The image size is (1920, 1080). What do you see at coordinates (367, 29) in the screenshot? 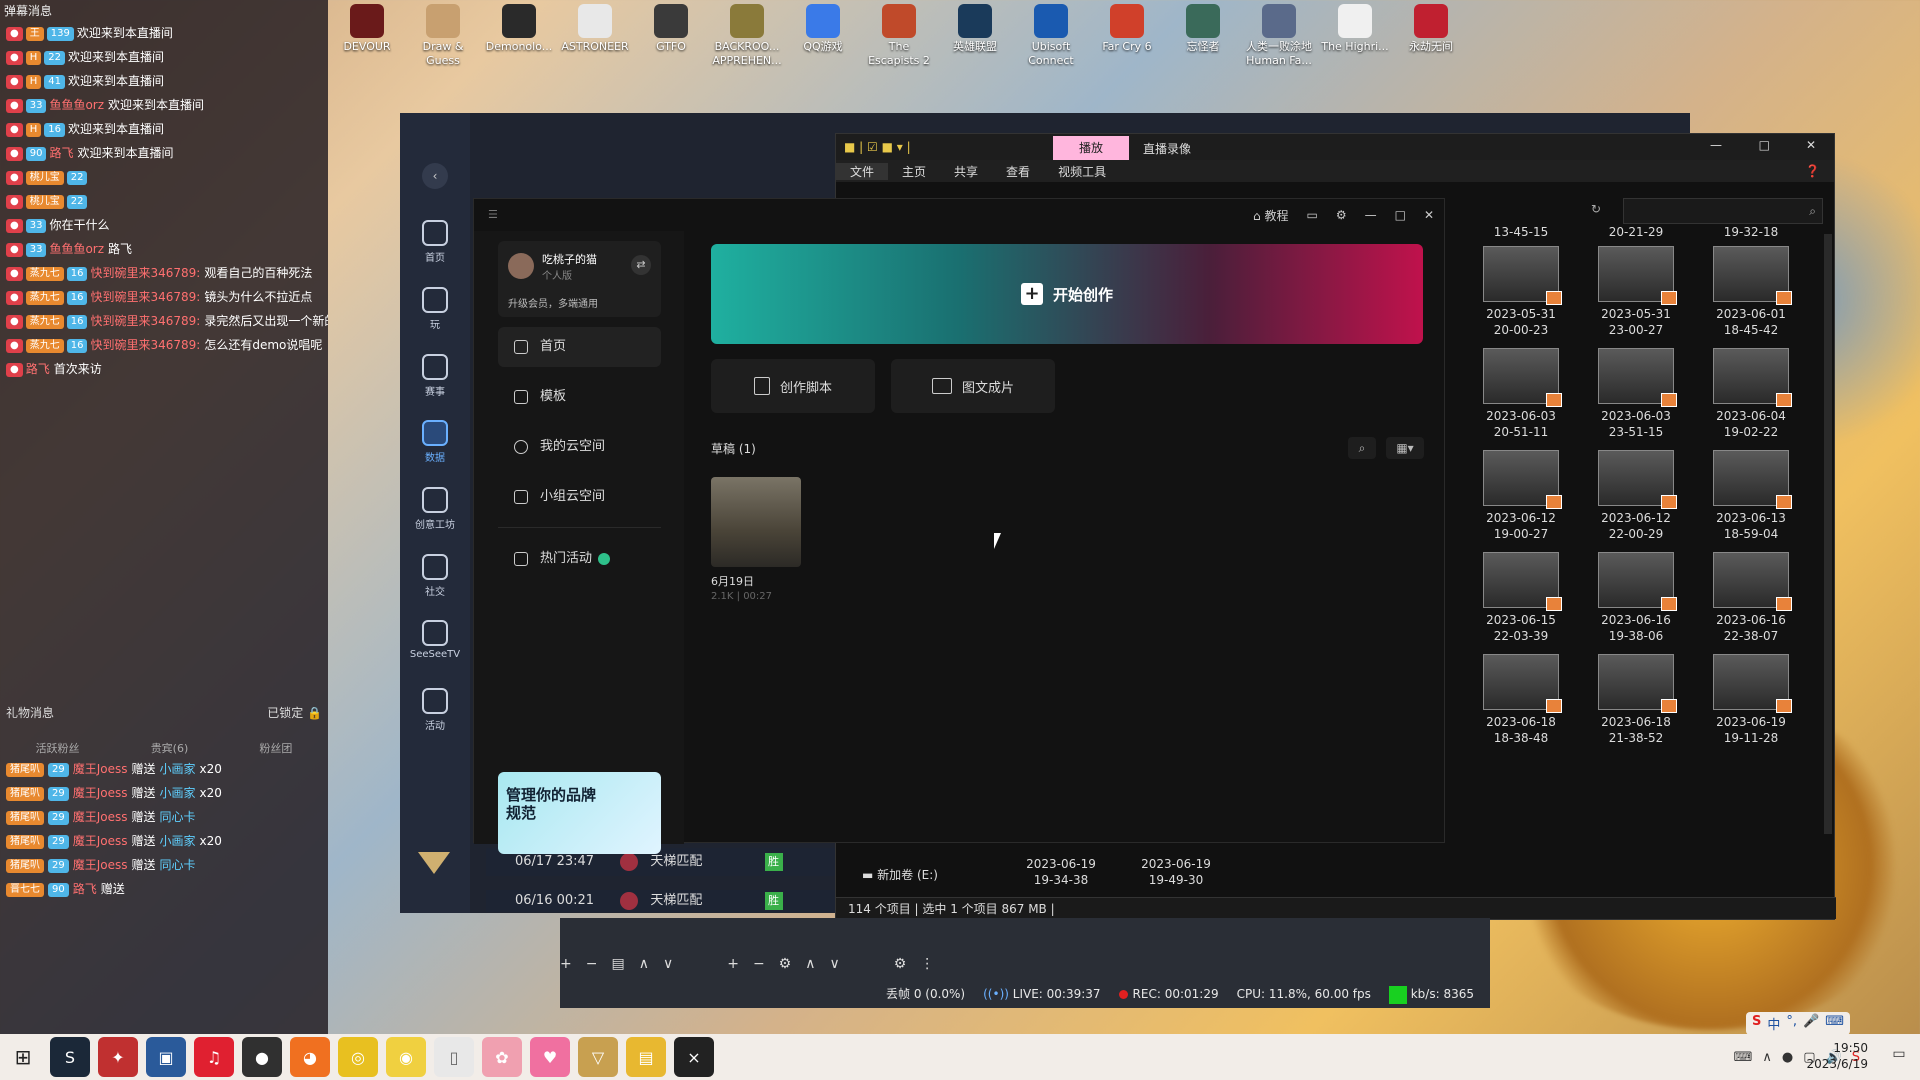
I see `desktop-icon: DEVOUR` at bounding box center [367, 29].